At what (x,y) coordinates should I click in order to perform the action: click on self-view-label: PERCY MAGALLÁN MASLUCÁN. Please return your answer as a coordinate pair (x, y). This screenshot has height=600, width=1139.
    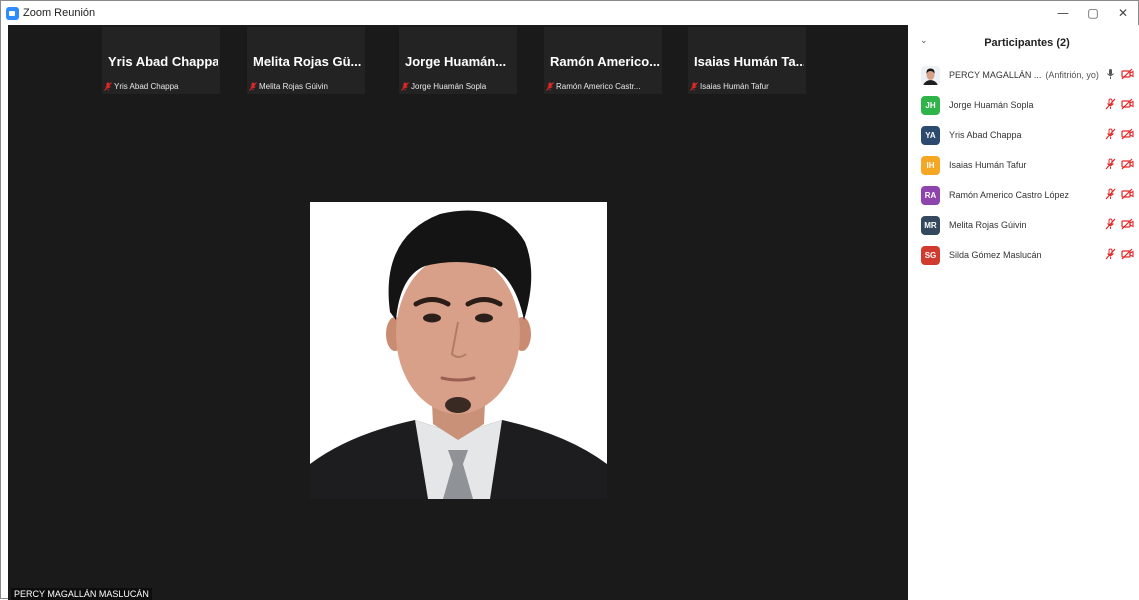
    Looking at the image, I should click on (81, 594).